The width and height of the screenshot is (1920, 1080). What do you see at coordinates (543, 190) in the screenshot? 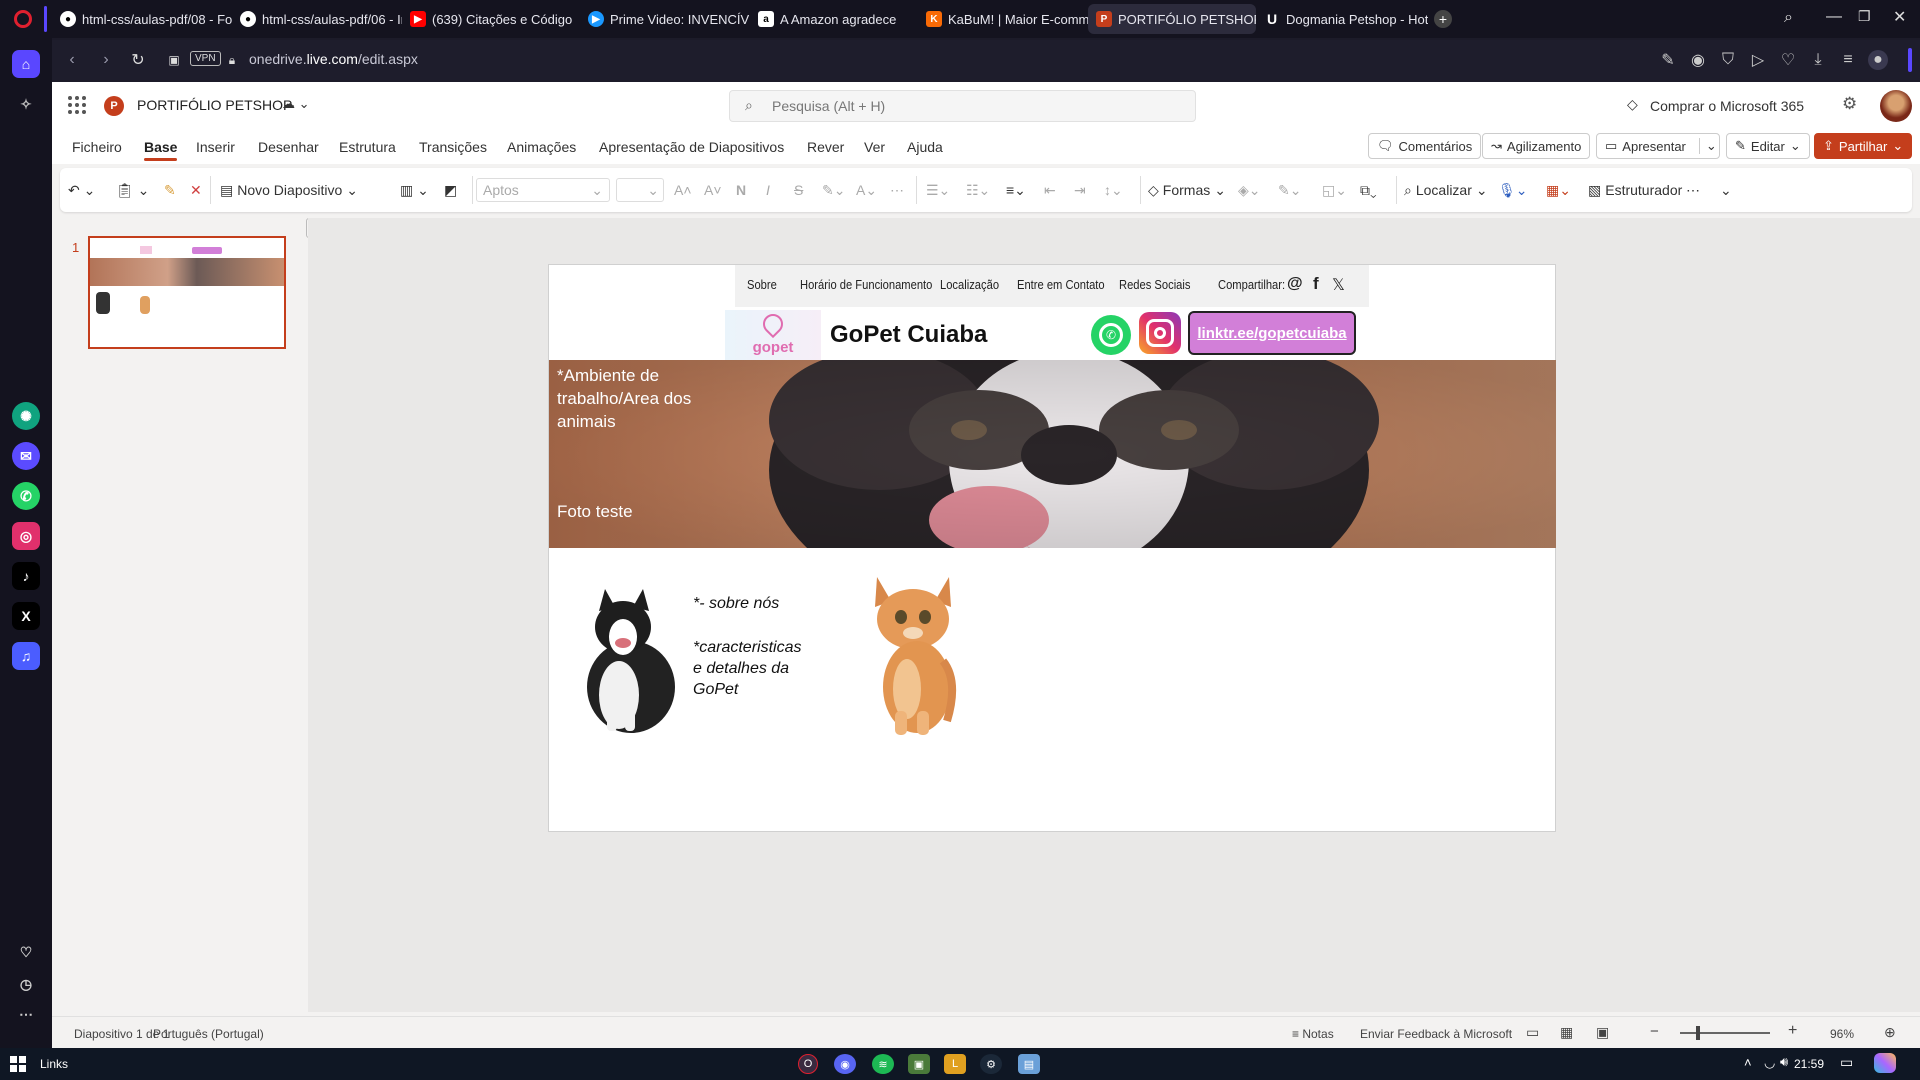
I see `font-name-dropdown: Aptos ⌄` at bounding box center [543, 190].